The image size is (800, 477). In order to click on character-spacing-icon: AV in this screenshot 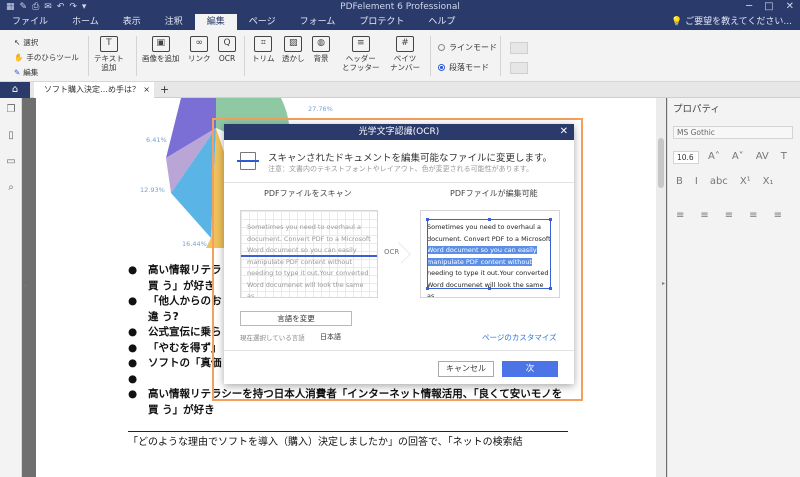, I will do `click(762, 156)`.